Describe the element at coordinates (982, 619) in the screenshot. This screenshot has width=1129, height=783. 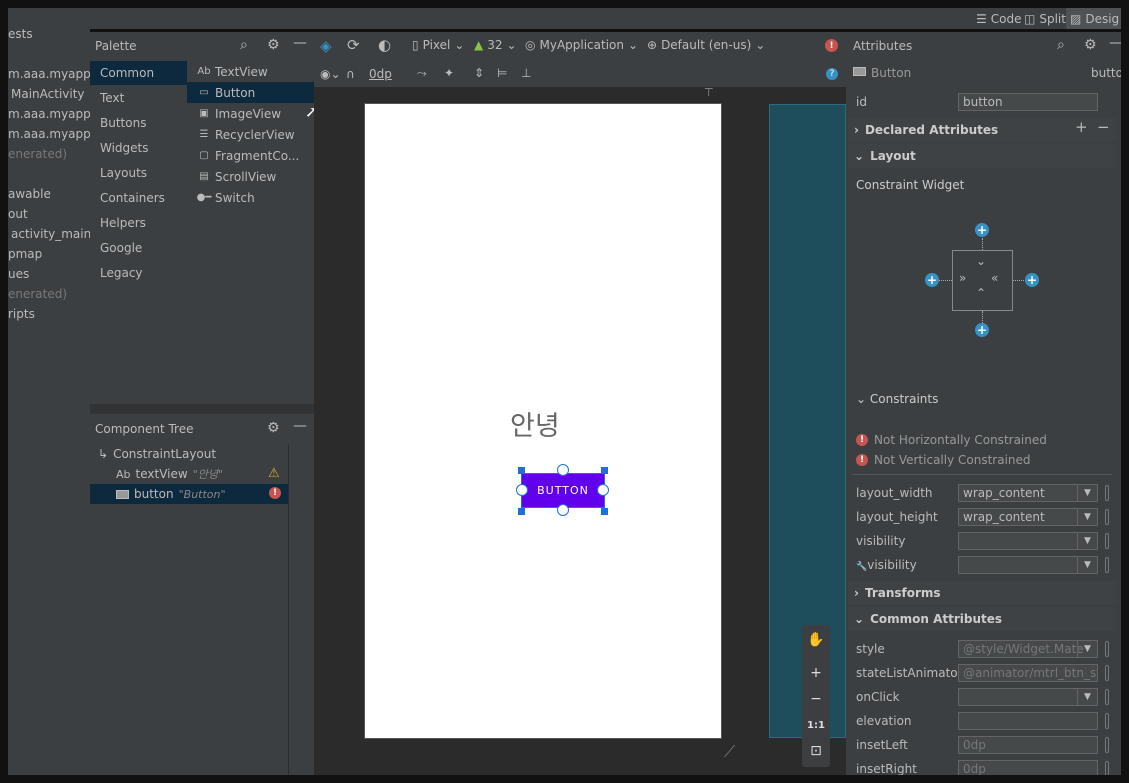
I see `section-common-attributes: ⌄ Common Attributes` at that location.